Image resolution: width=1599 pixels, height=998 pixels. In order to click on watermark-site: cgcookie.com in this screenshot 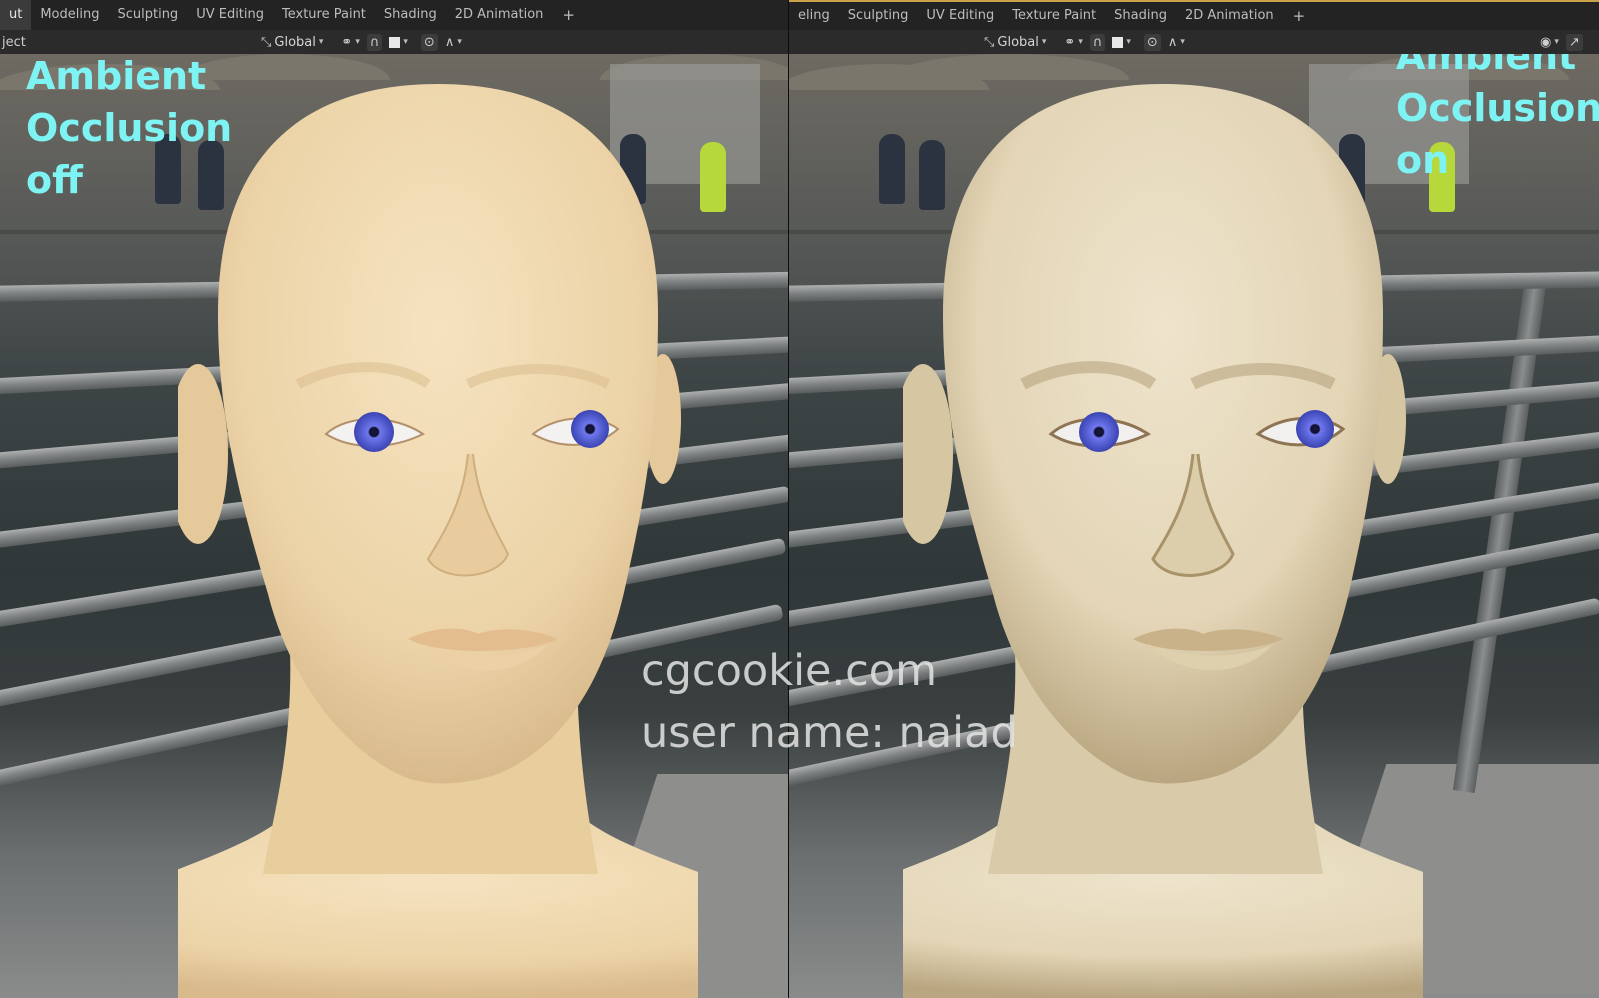, I will do `click(789, 671)`.